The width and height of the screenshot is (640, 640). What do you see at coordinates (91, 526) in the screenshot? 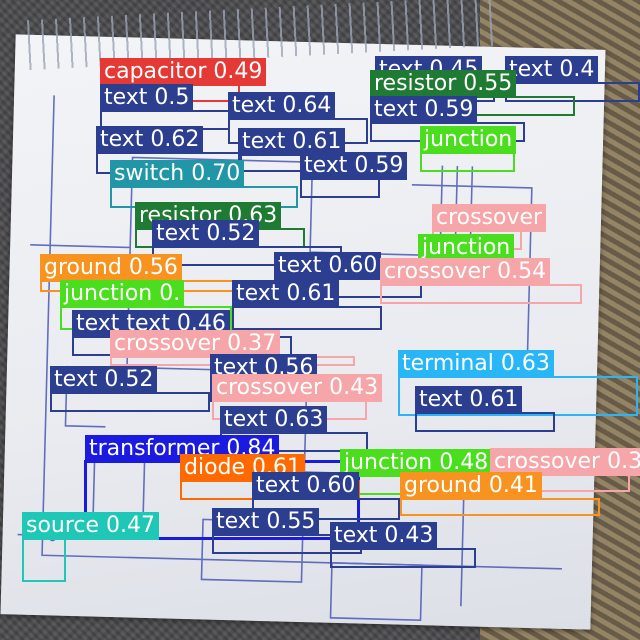
I see `source-detection-label: source 0.47` at bounding box center [91, 526].